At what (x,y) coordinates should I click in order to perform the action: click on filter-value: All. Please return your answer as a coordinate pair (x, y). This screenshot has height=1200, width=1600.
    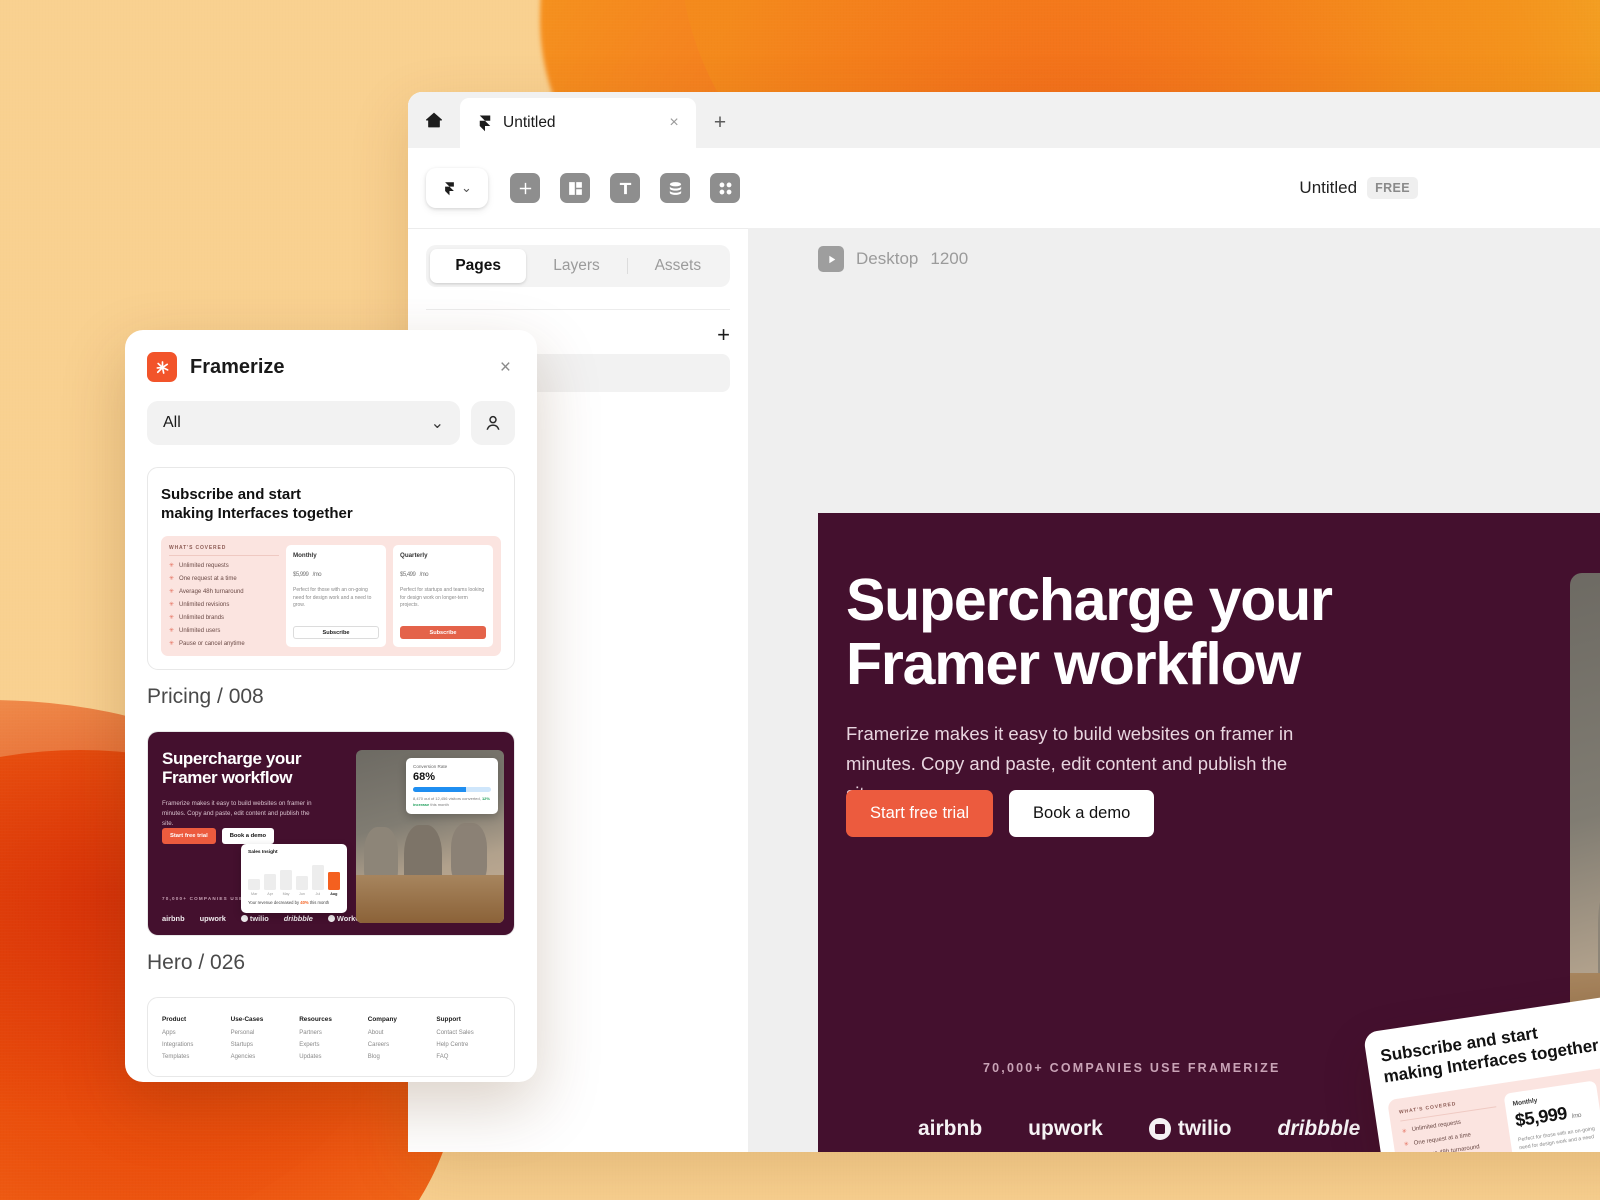
    Looking at the image, I should click on (172, 422).